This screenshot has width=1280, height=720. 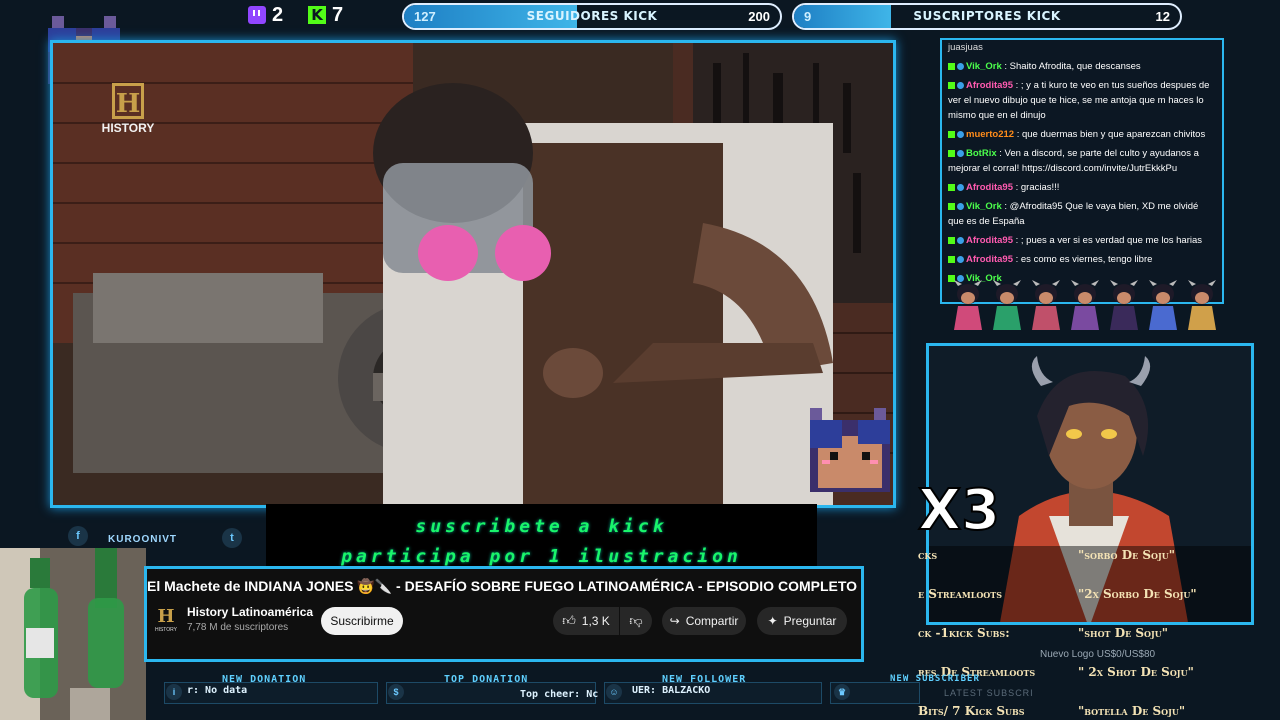 What do you see at coordinates (1162, 16) in the screenshot?
I see `subs-goal-max: 12` at bounding box center [1162, 16].